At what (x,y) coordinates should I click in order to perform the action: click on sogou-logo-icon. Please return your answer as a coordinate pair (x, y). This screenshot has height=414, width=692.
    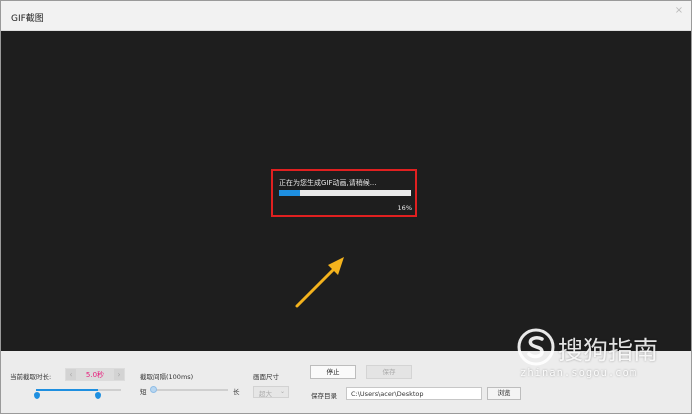
    Looking at the image, I should click on (536, 347).